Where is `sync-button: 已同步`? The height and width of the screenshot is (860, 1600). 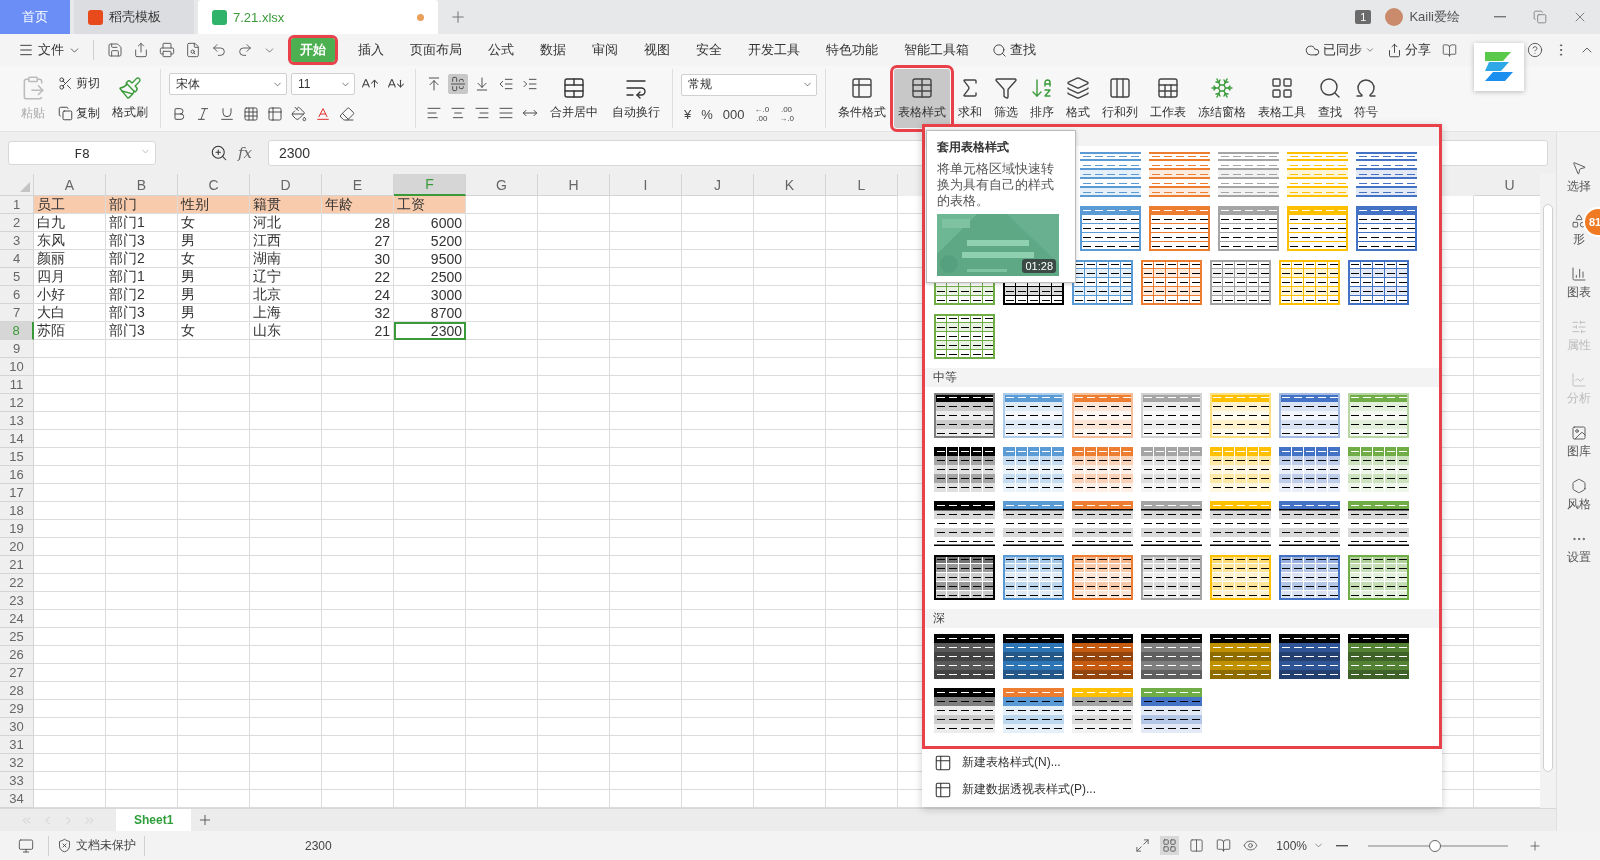 sync-button: 已同步 is located at coordinates (1340, 50).